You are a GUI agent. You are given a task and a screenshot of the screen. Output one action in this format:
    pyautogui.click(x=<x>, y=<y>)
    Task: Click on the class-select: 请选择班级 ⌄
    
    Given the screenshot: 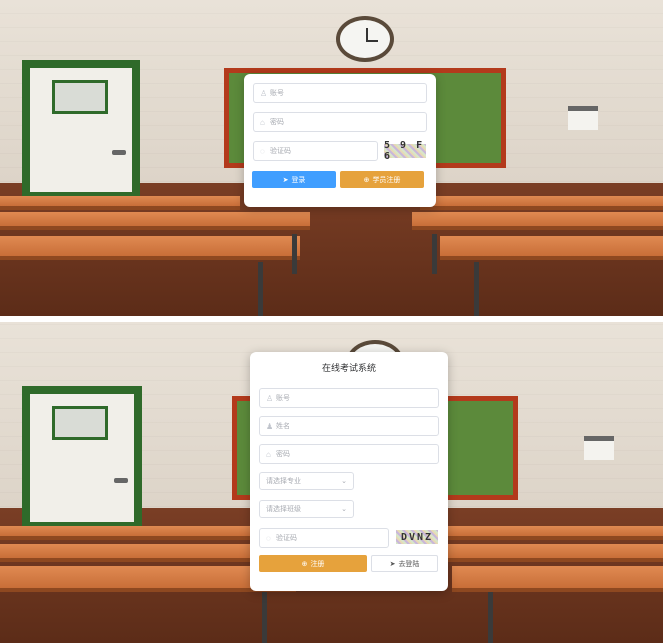 What is the action you would take?
    pyautogui.click(x=306, y=509)
    